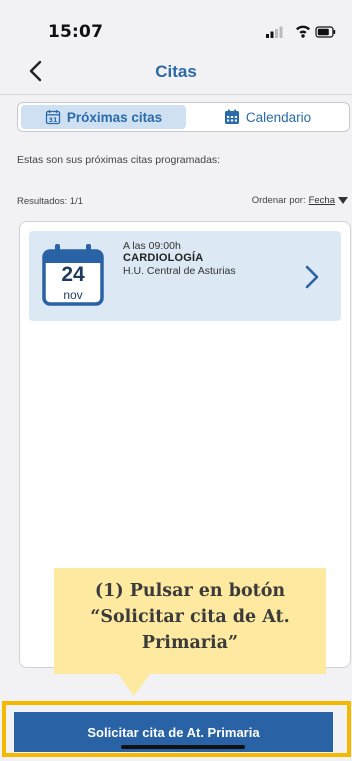 This screenshot has width=352, height=761. What do you see at coordinates (312, 277) in the screenshot?
I see `chevron-right-icon` at bounding box center [312, 277].